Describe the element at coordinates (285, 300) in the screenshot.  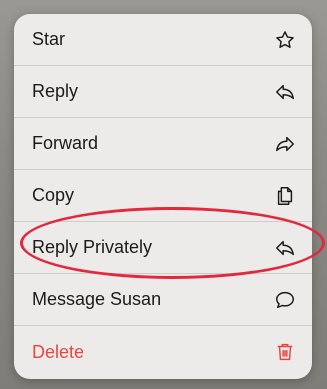
I see `chat-bubble-icon` at that location.